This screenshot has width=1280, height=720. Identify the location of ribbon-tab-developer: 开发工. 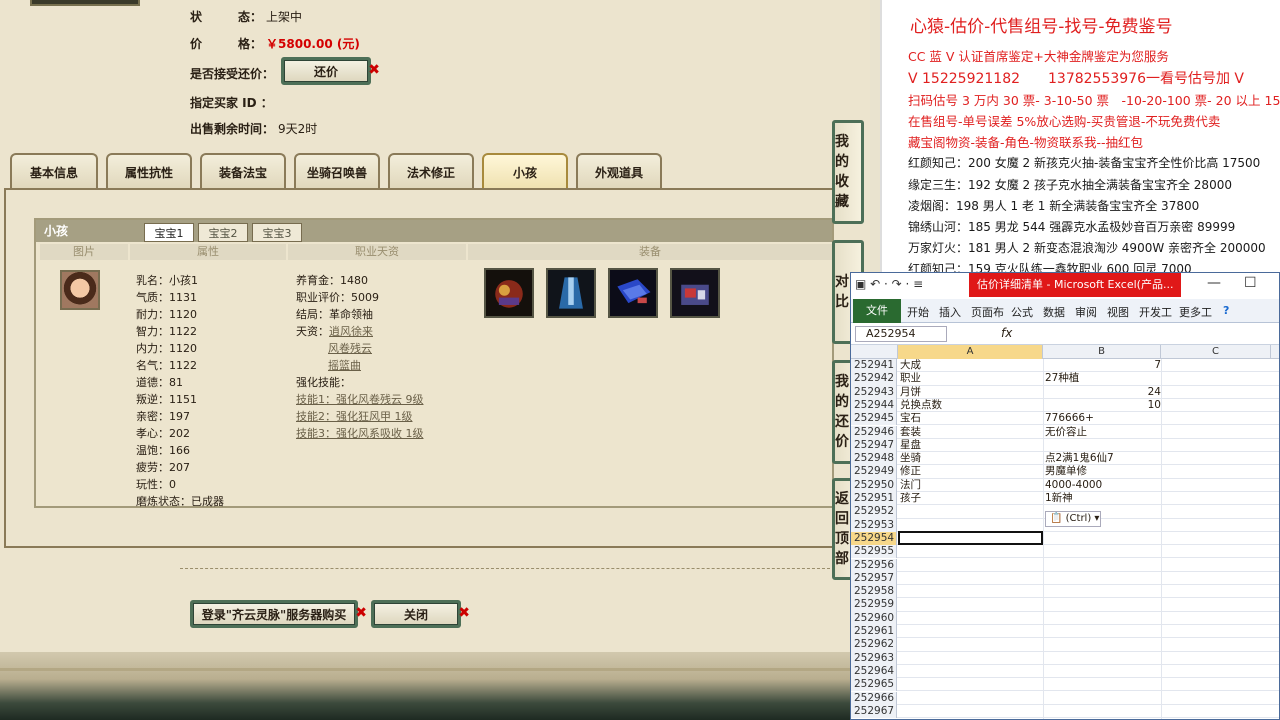
(1155, 312).